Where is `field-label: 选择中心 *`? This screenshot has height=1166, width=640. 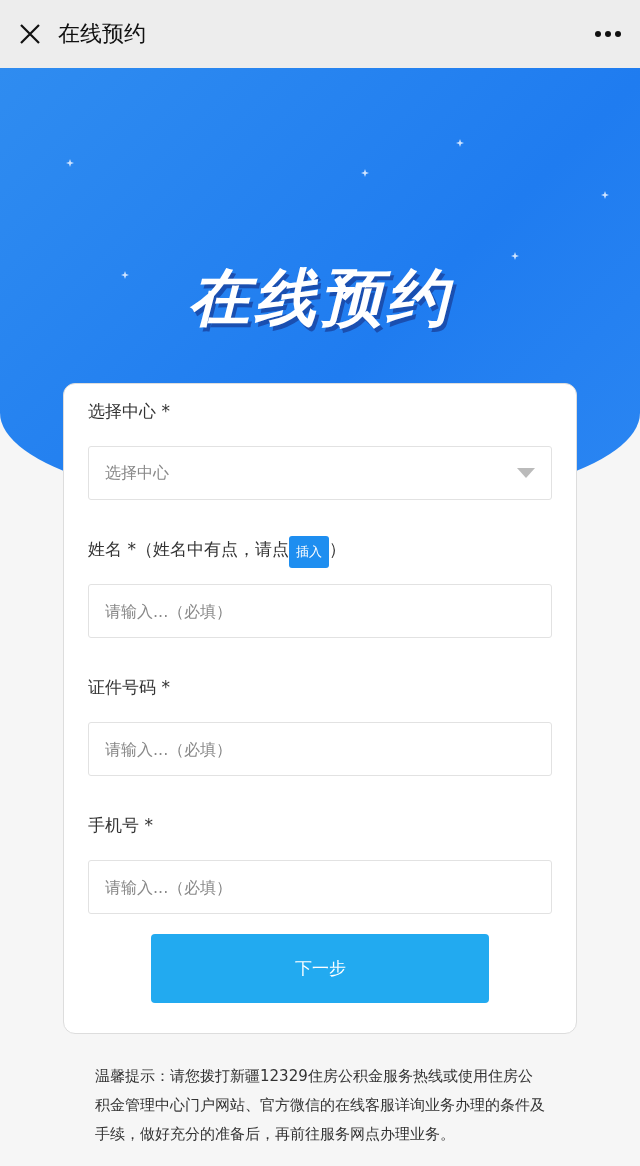 field-label: 选择中心 * is located at coordinates (129, 411).